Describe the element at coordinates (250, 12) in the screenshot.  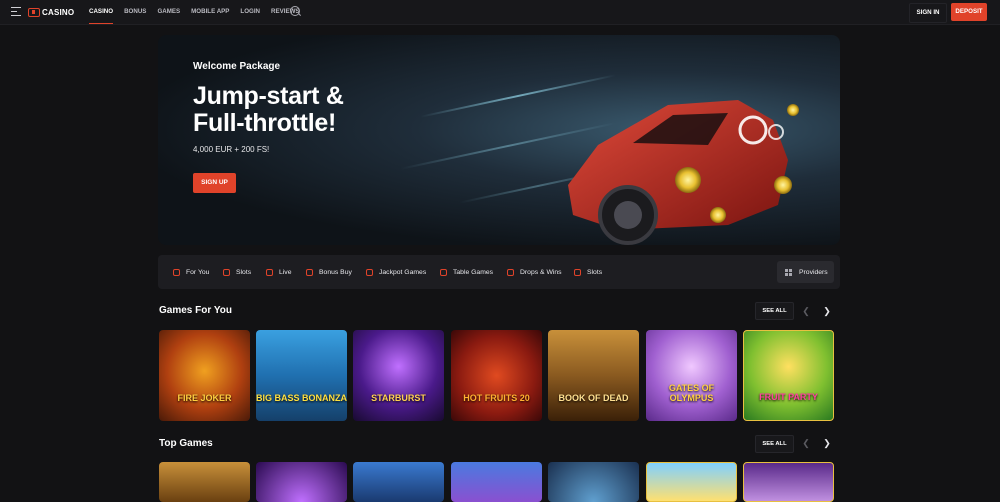
I see `nav-login: LOGIN` at that location.